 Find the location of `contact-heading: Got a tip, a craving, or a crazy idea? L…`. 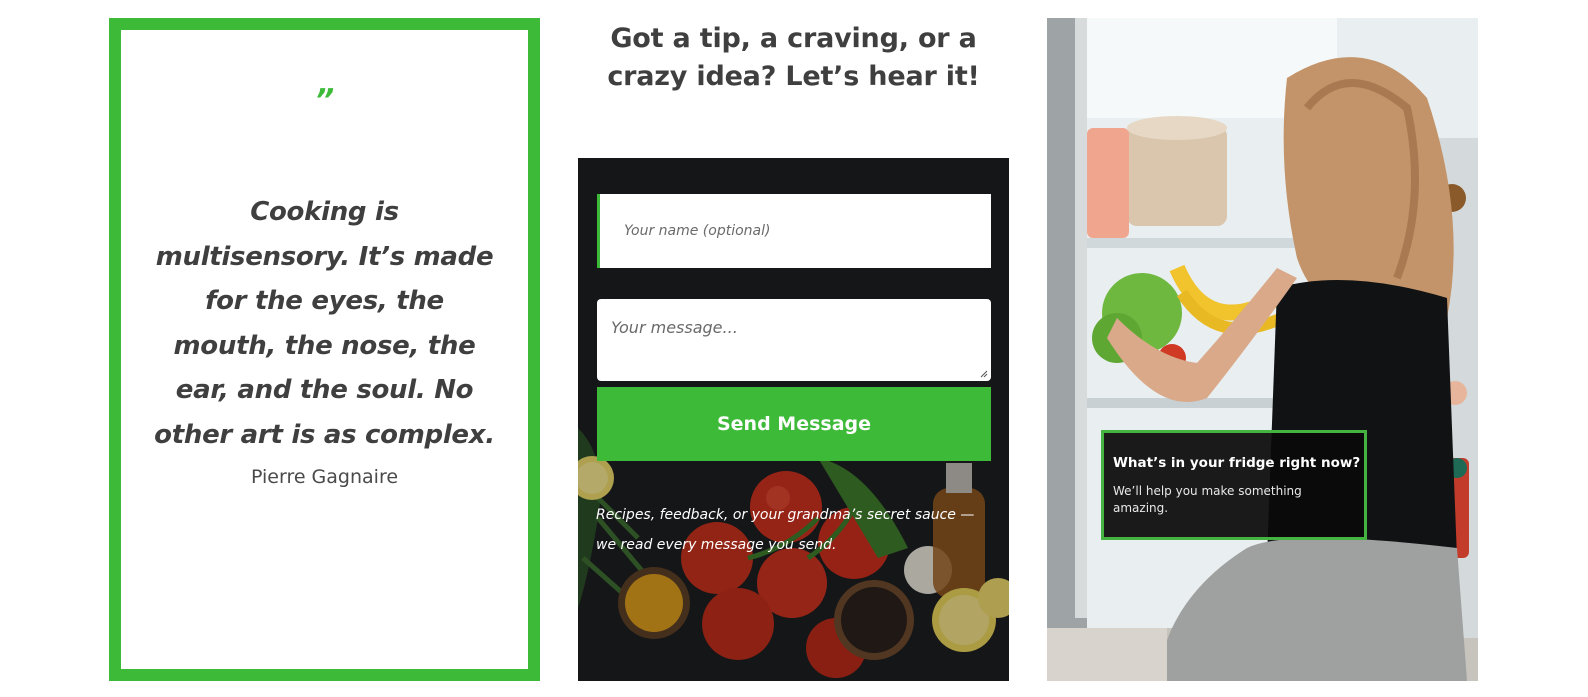

contact-heading: Got a tip, a craving, or a crazy idea? L… is located at coordinates (793, 57).